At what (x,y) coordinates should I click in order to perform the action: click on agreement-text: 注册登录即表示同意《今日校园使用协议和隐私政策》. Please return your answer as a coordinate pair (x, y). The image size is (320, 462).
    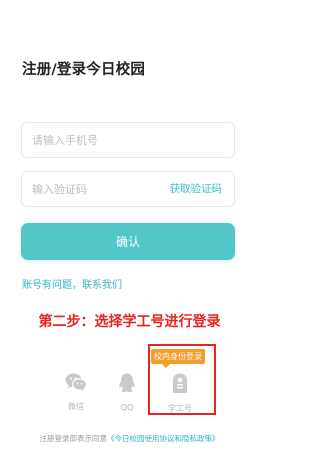
    Looking at the image, I should click on (129, 438).